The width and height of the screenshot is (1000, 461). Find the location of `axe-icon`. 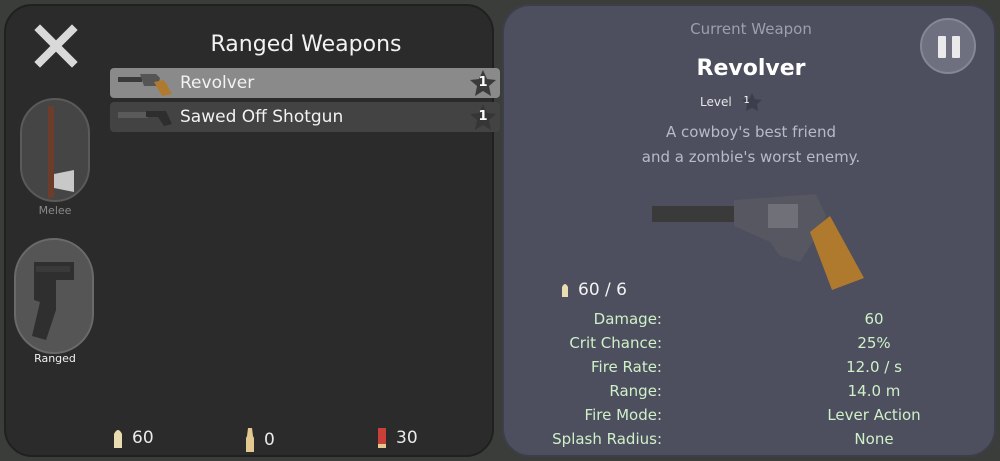

axe-icon is located at coordinates (61, 152).